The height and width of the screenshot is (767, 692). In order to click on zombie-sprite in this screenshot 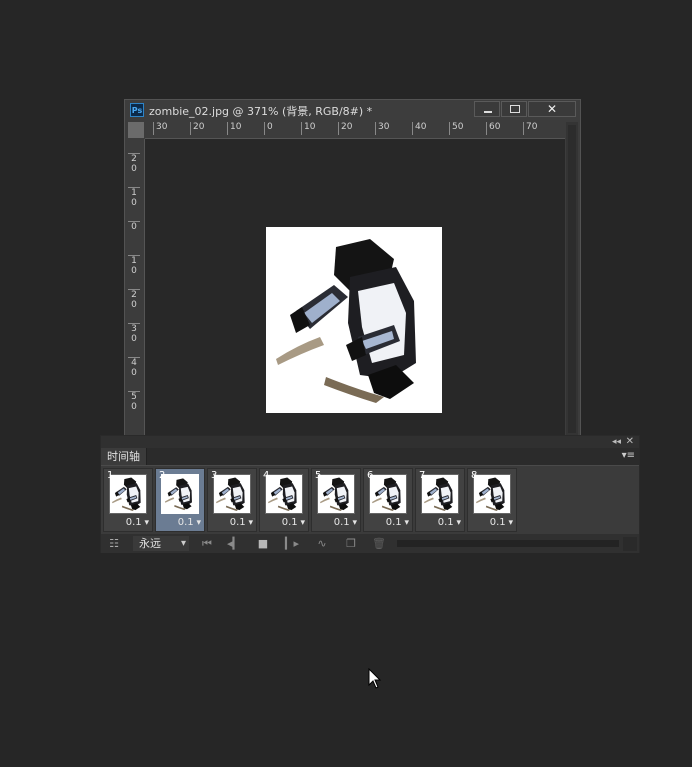, I will do `click(354, 320)`.